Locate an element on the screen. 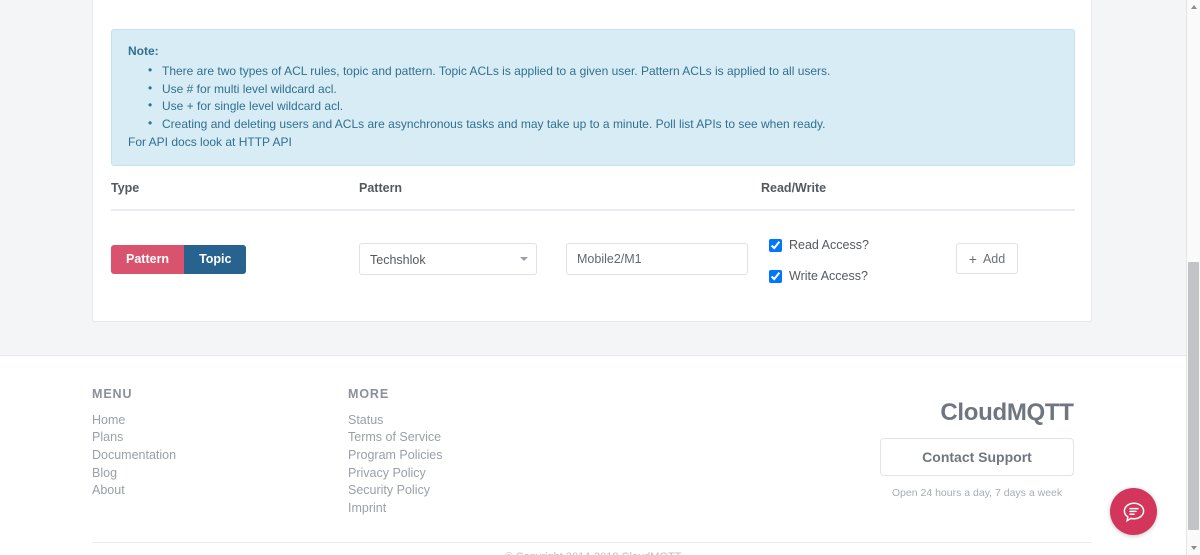 This screenshot has width=1200, height=555. write-access-row: Write Access? is located at coordinates (819, 276).